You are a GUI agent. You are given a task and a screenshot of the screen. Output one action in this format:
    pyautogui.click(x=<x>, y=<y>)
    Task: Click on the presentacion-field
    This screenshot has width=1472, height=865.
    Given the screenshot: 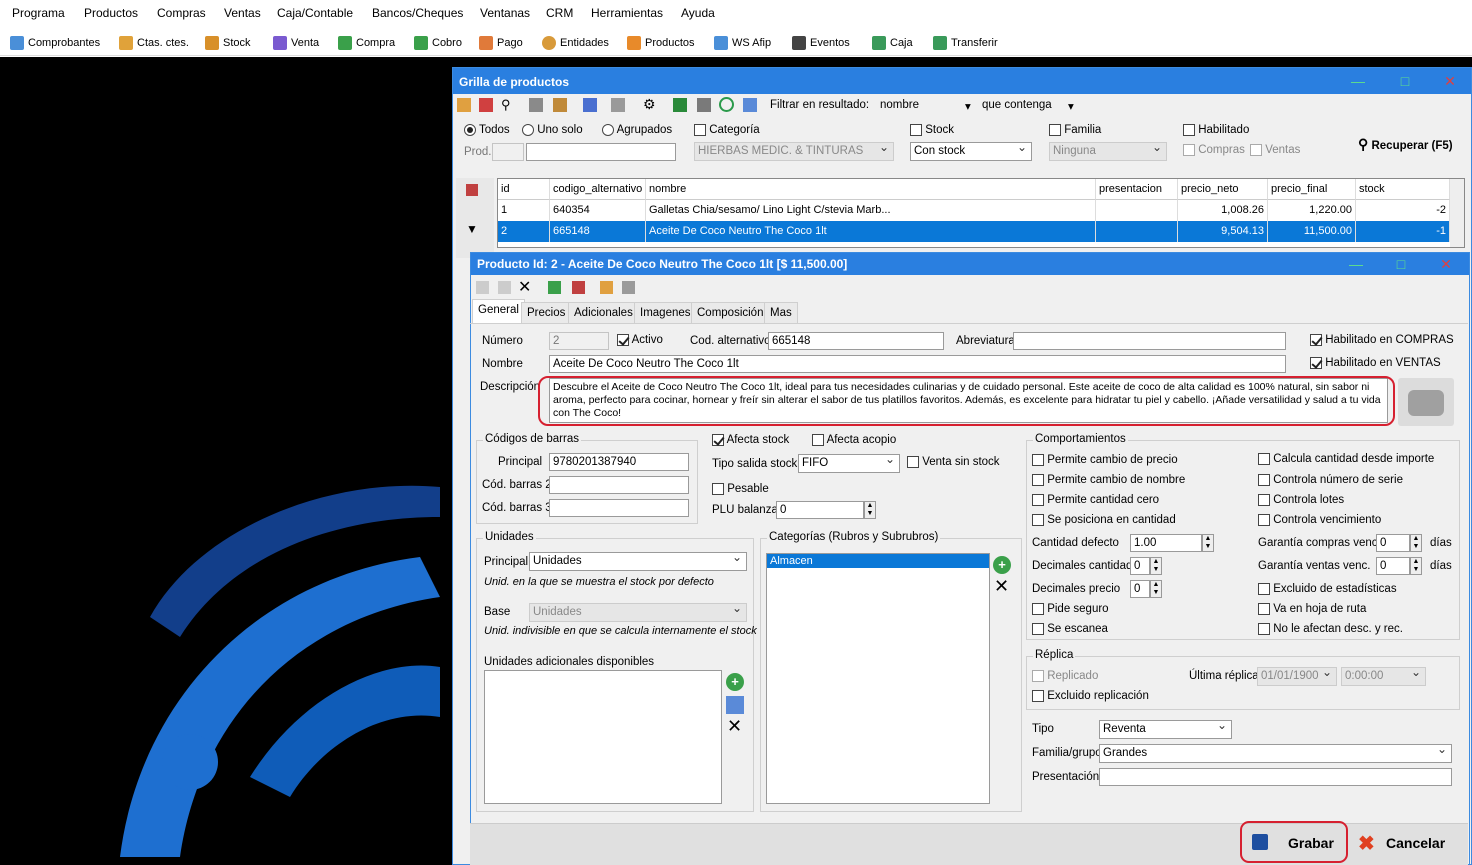 What is the action you would take?
    pyautogui.click(x=1275, y=777)
    